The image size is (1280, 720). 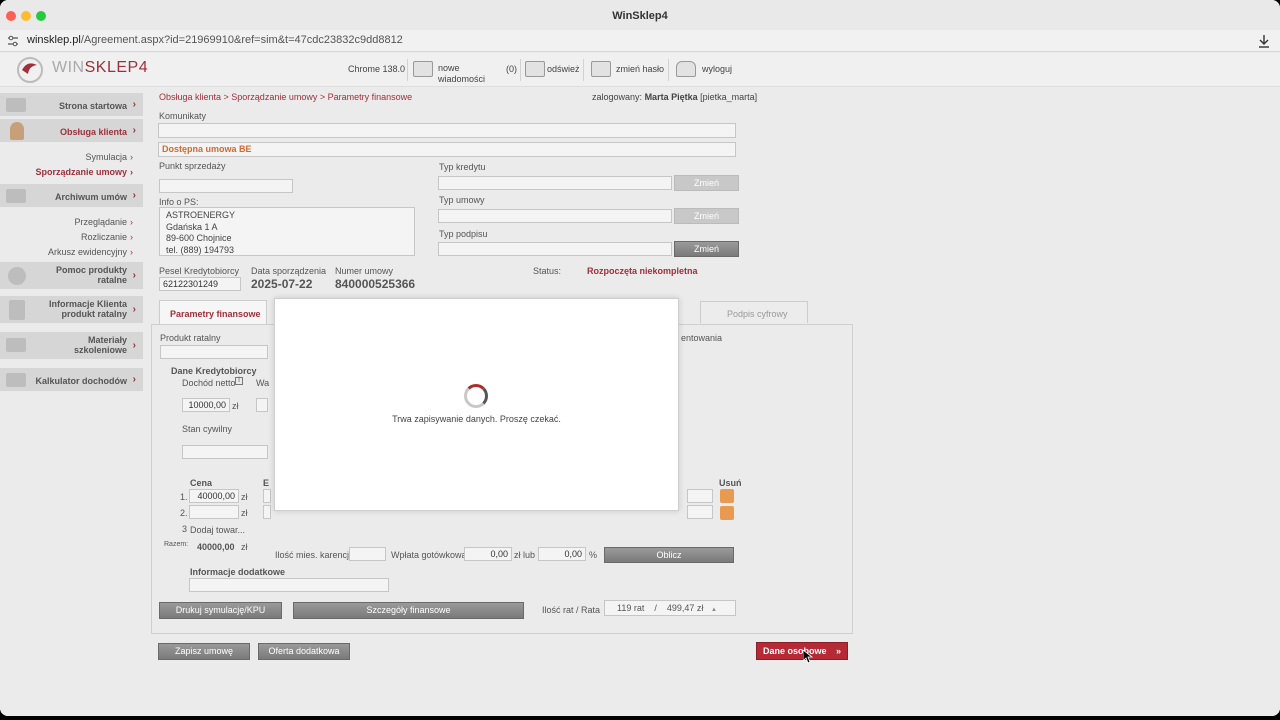 I want to click on delete-row-1-icon, so click(x=727, y=496).